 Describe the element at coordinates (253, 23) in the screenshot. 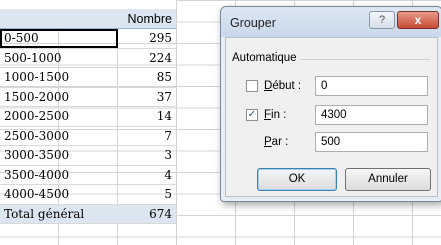

I see `dialog-title: Grouper` at that location.